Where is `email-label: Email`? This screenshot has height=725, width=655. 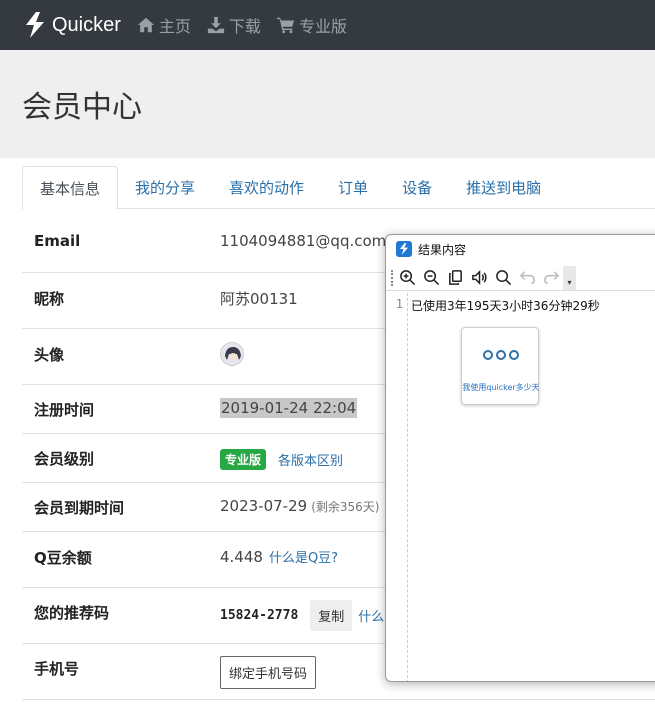 email-label: Email is located at coordinates (57, 241).